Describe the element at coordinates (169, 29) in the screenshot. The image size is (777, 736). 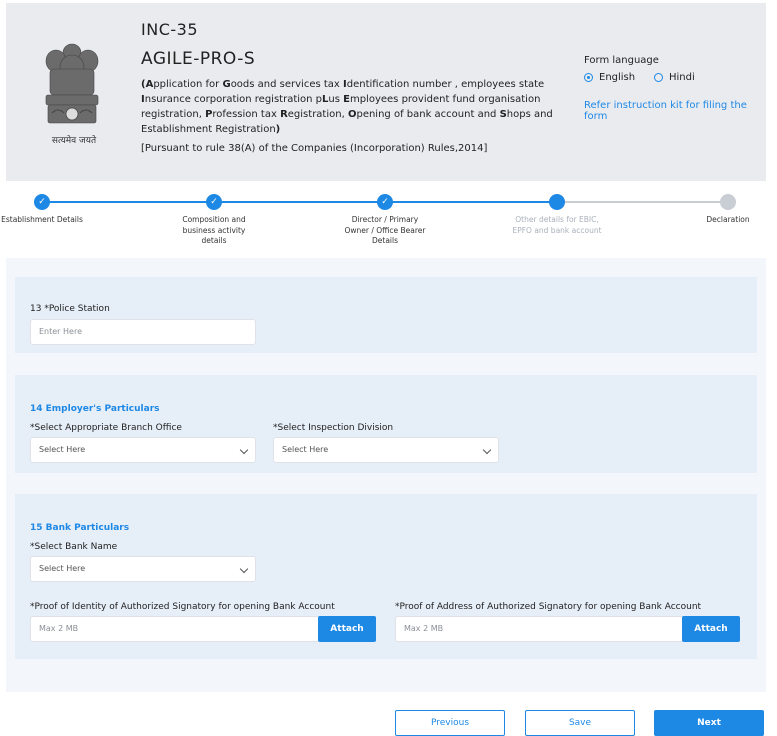
I see `form-code: INC-35` at that location.